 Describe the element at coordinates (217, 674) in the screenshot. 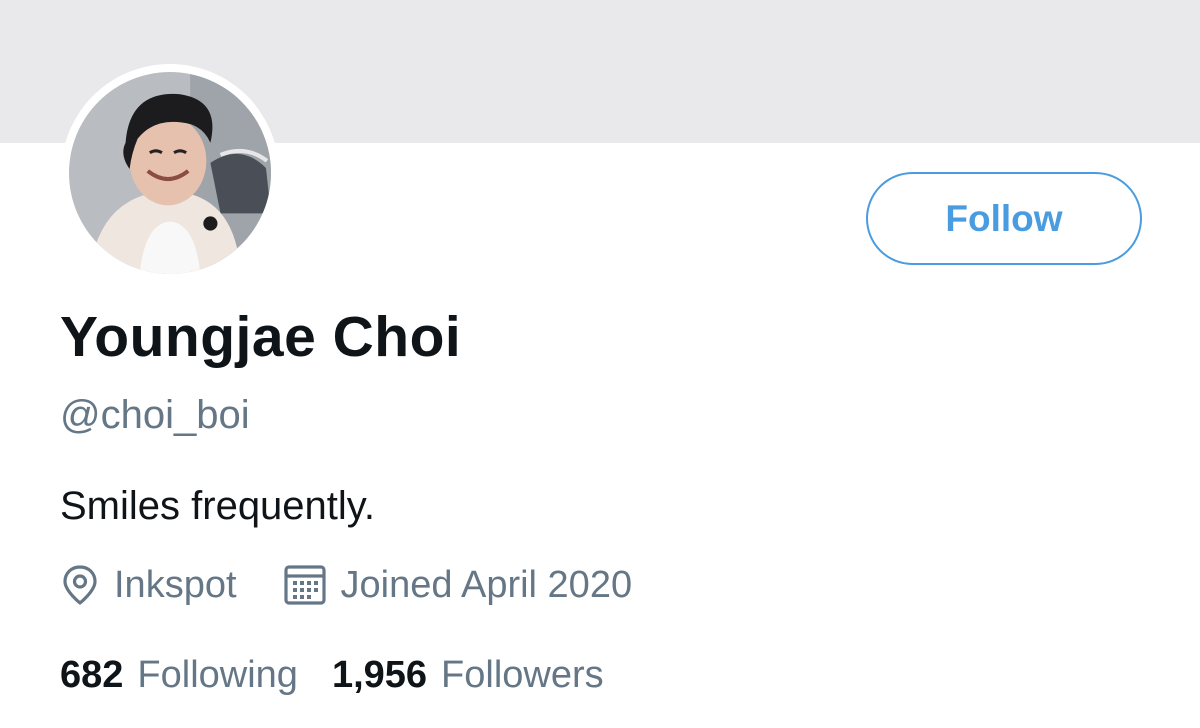

I see `following-label: Following` at that location.